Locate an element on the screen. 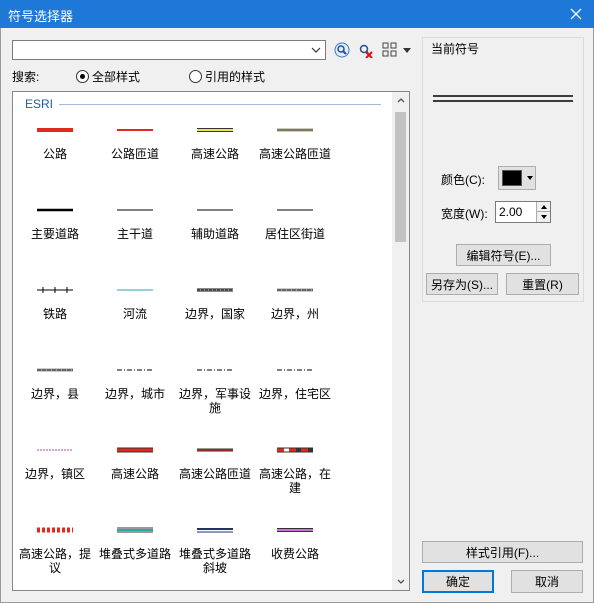  symbol-item: 收费公路 is located at coordinates (295, 548).